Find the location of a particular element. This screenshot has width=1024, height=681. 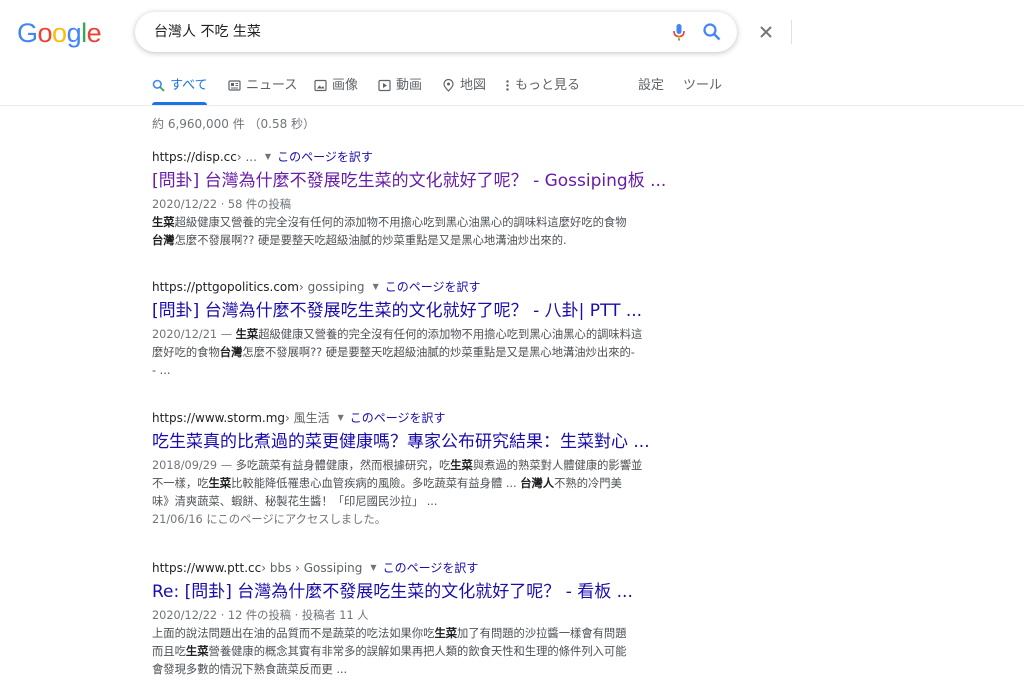

image-icon is located at coordinates (320, 85).